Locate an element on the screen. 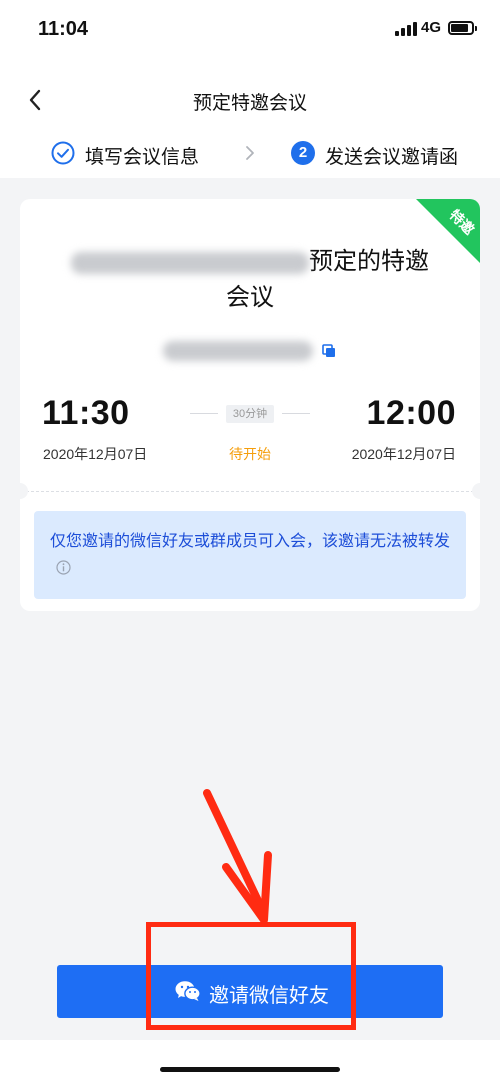 The image size is (500, 1083). invite-wechat-friends-button: 邀请微信好友 is located at coordinates (250, 991).